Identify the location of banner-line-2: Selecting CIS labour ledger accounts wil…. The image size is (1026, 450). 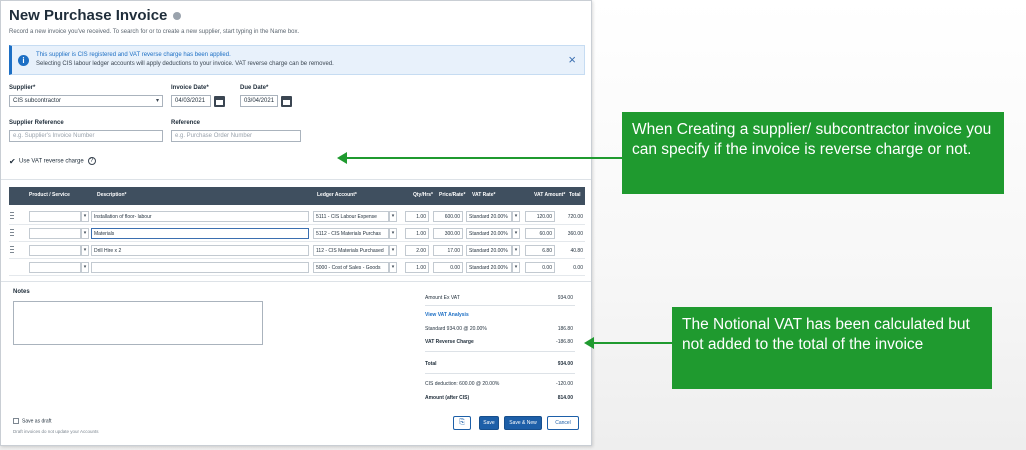
(185, 64).